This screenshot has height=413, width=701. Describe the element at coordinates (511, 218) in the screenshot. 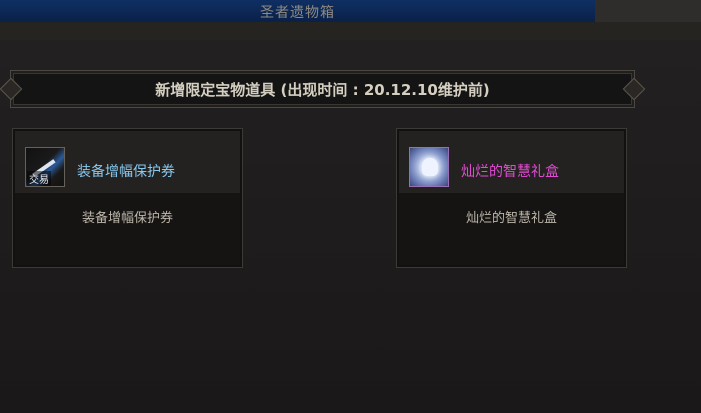

I see `item-description: 灿烂的智慧礼盒` at that location.